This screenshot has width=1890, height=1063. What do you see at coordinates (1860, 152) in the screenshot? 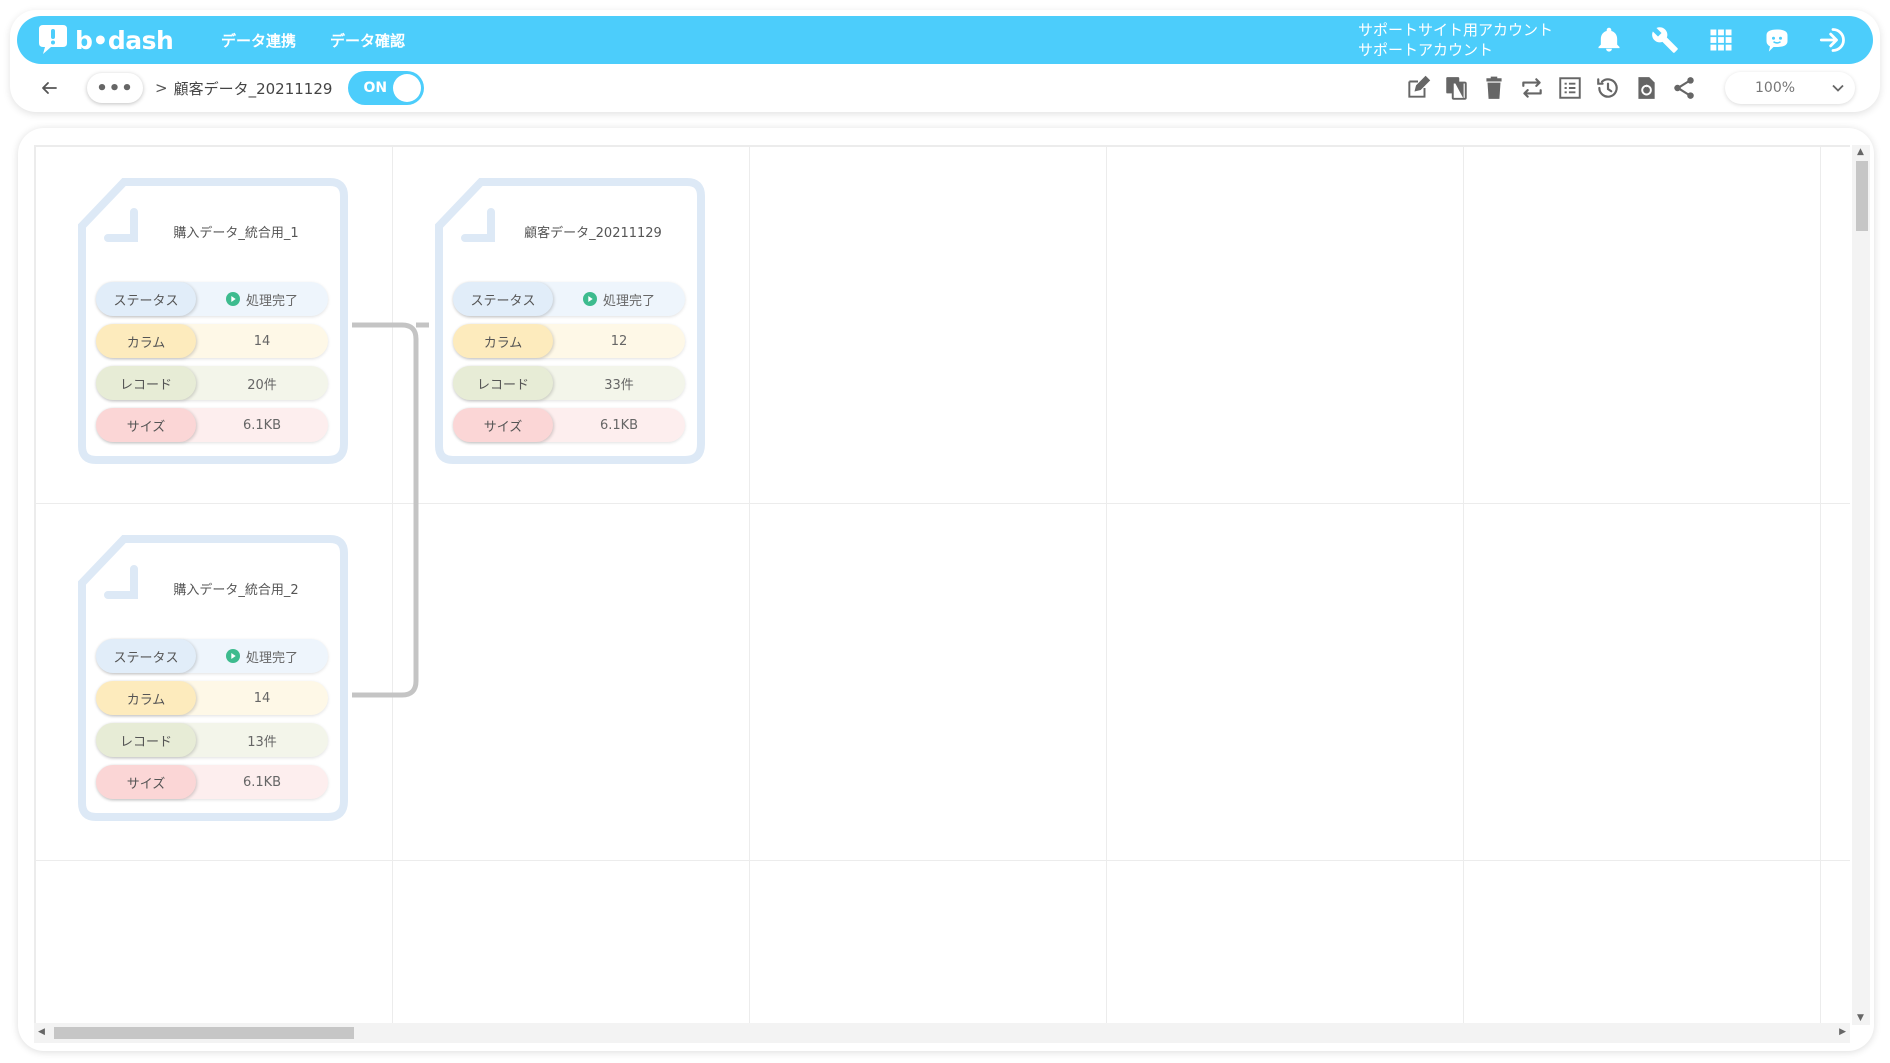
I see `scroll-up-icon: ▲` at bounding box center [1860, 152].